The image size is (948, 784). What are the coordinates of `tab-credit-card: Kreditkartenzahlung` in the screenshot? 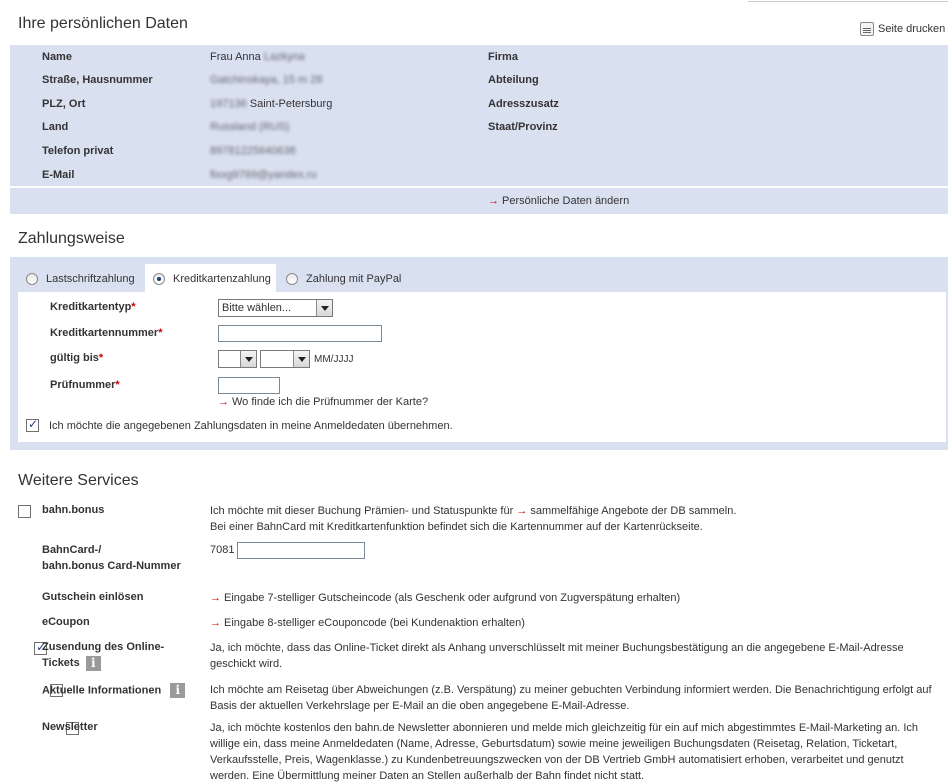 It's located at (212, 279).